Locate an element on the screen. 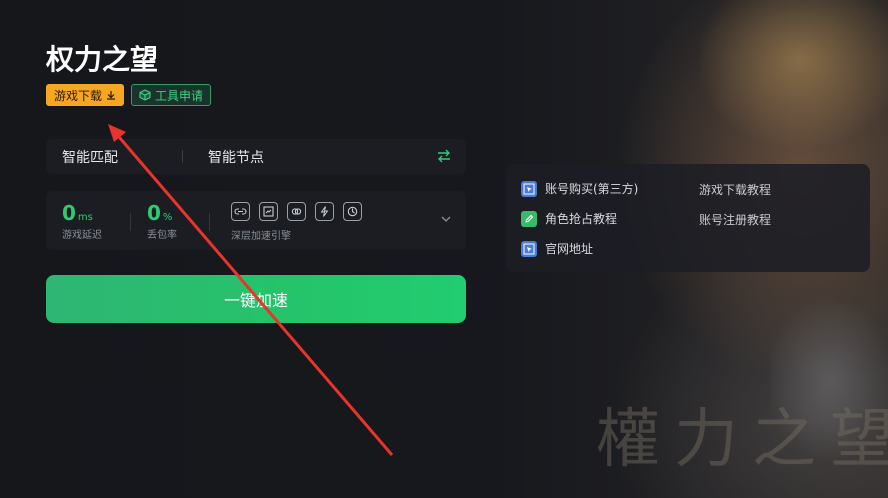  link-role-grab-tutorial: 角色抢占教程 is located at coordinates (569, 218).